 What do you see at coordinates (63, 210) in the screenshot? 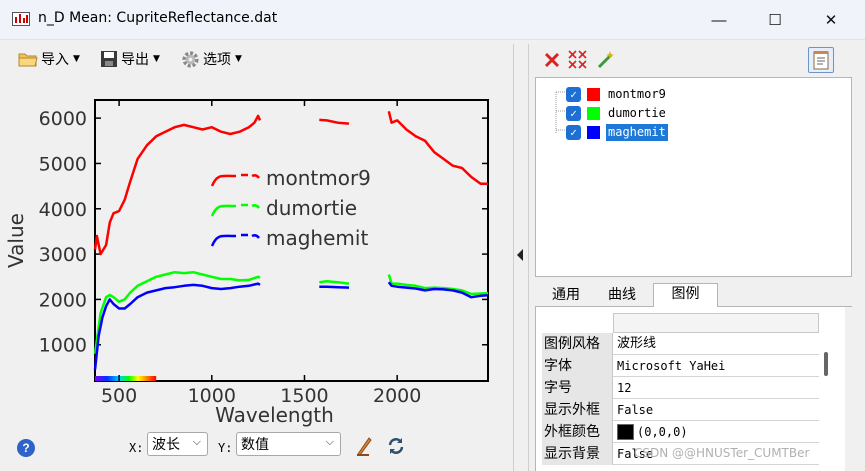
I see `y-tick-label: 4000` at bounding box center [63, 210].